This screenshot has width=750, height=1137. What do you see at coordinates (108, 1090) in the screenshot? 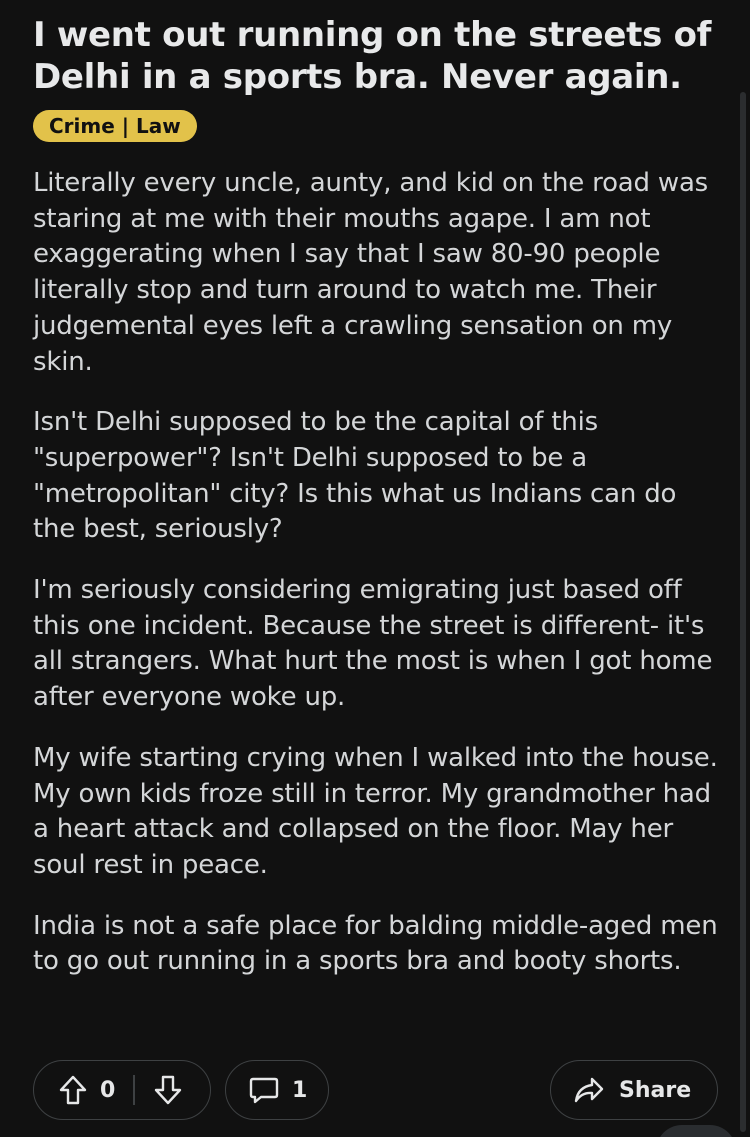
I see `vote-count: 0` at bounding box center [108, 1090].